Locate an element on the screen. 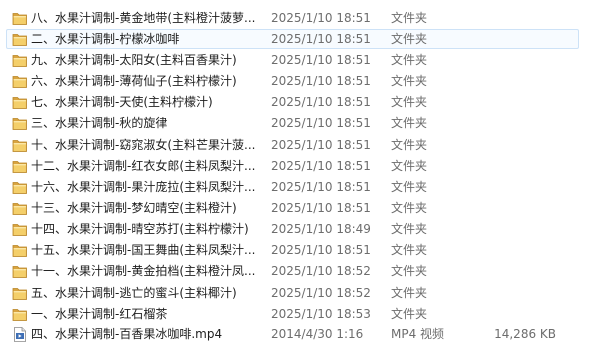  modified-date: 2014/4/30 1:16 is located at coordinates (317, 334).